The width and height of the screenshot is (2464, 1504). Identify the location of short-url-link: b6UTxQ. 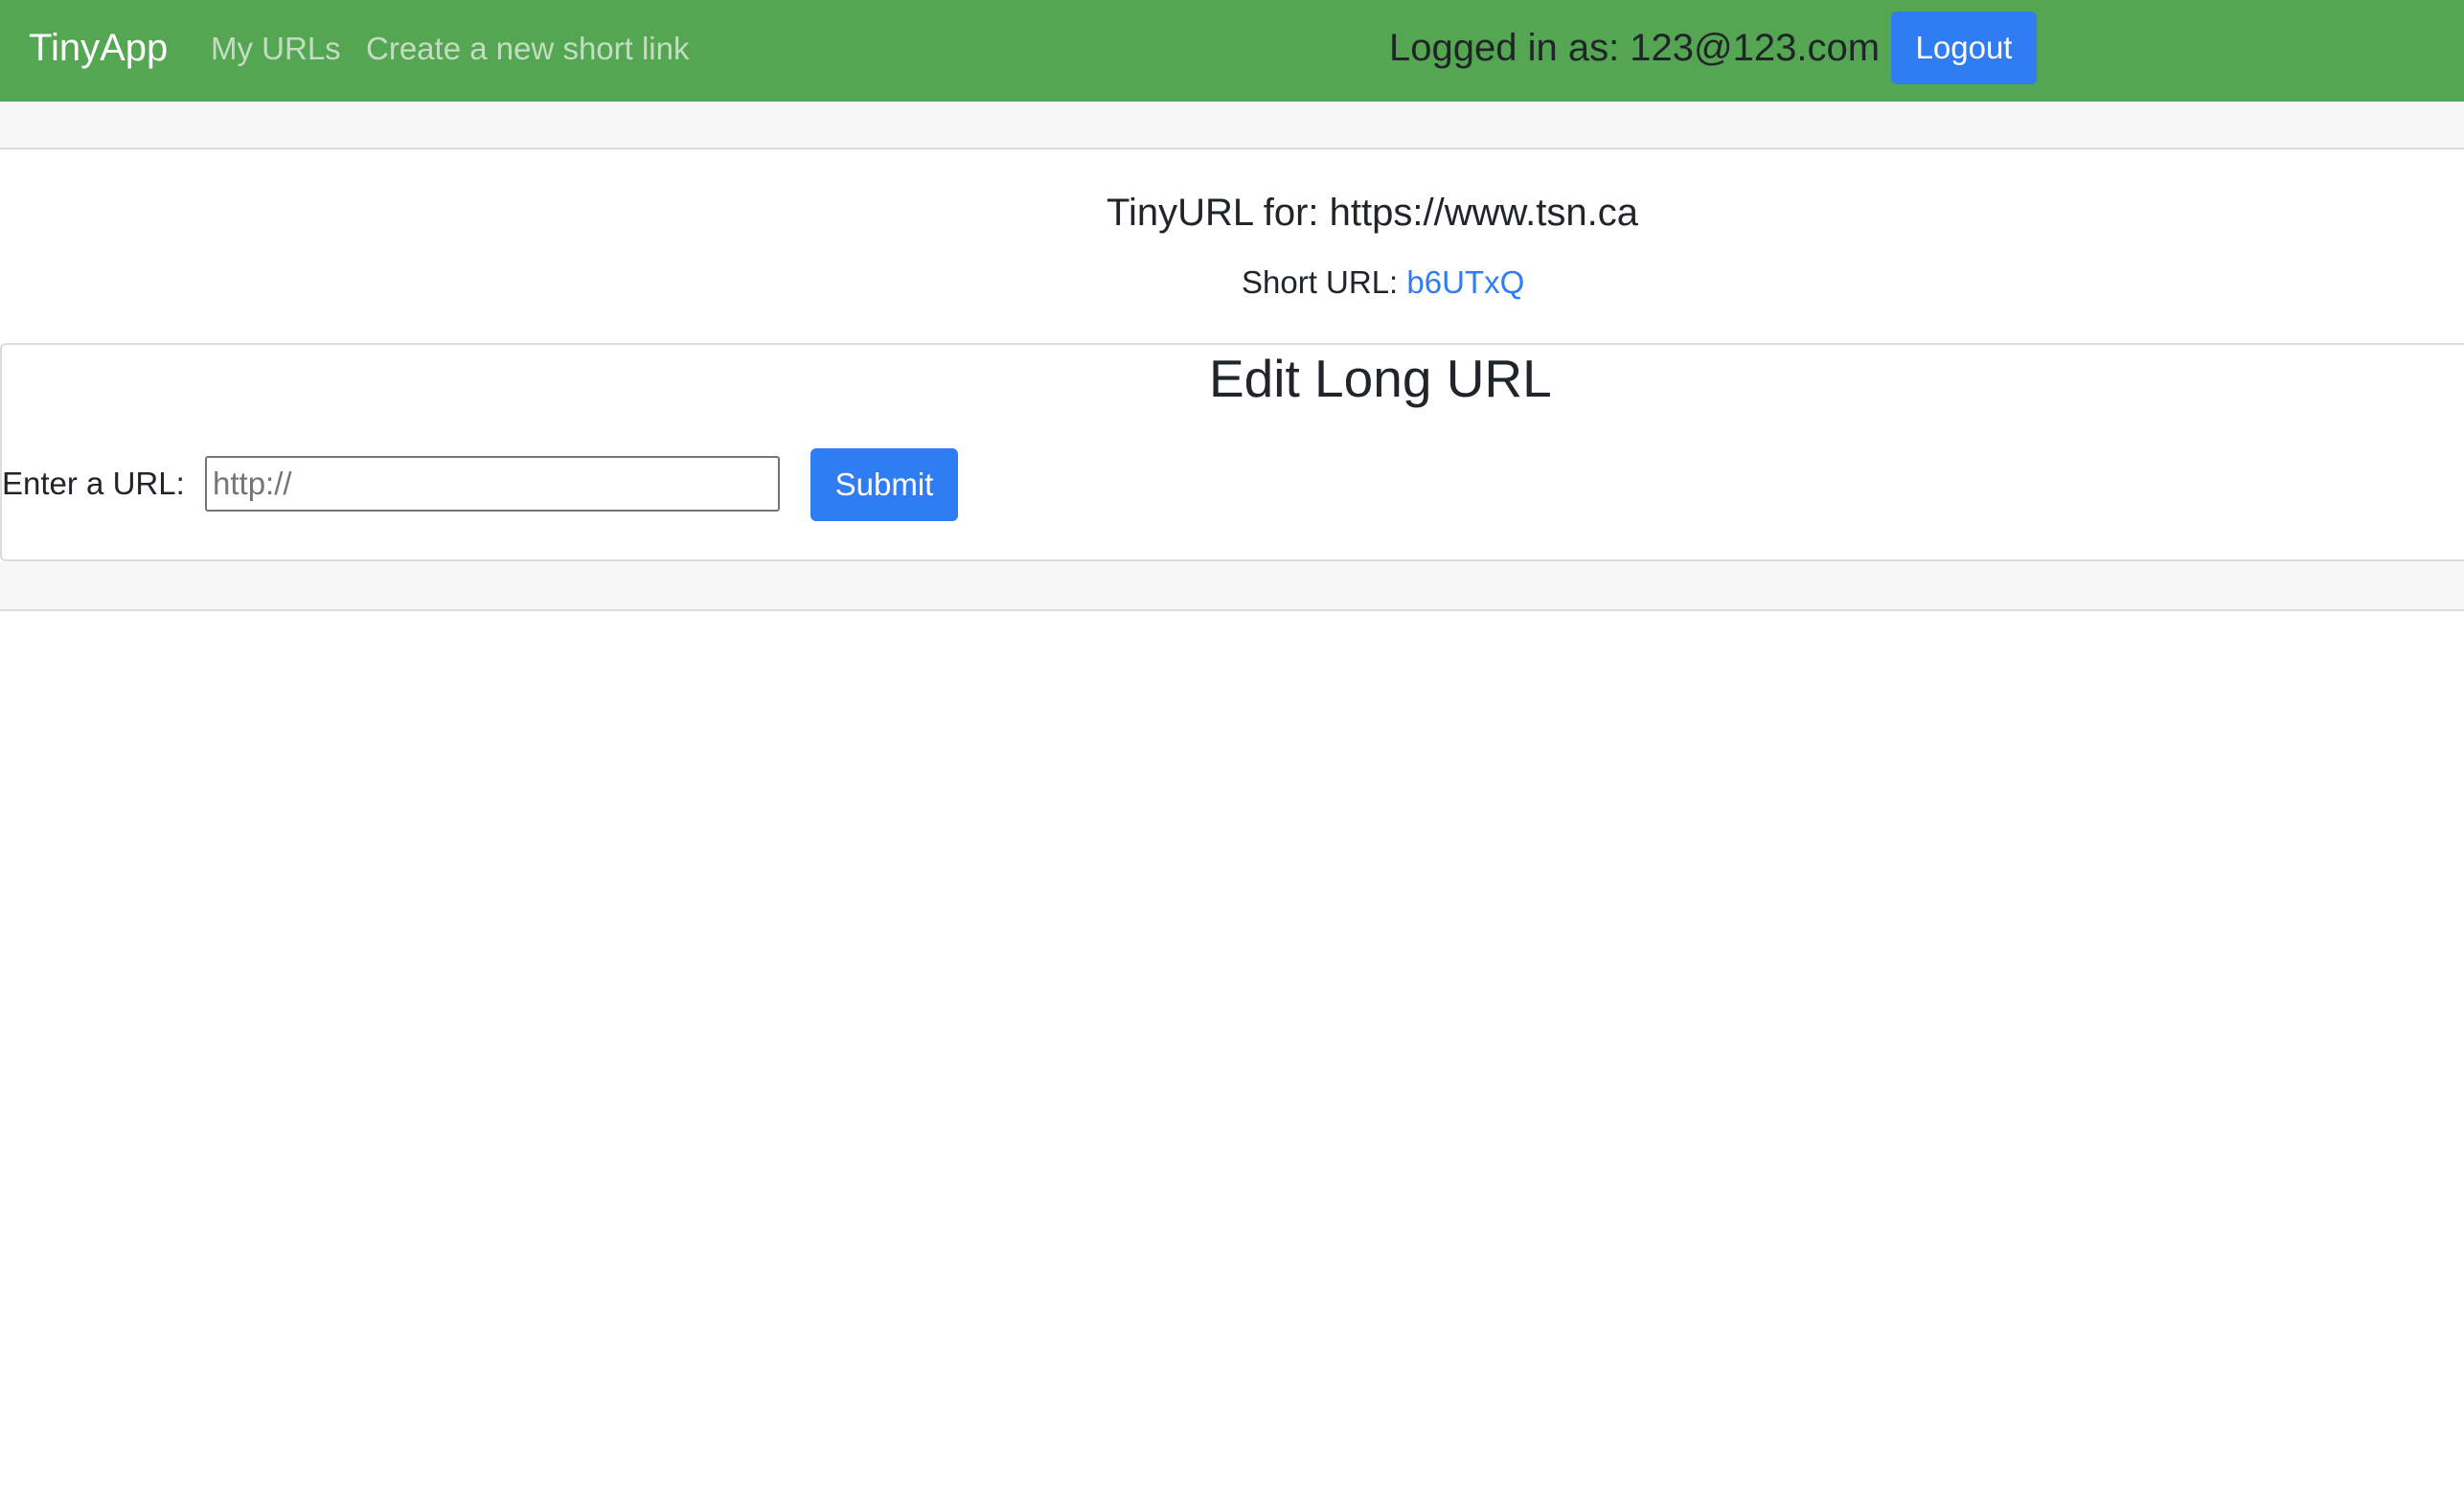
(1465, 282).